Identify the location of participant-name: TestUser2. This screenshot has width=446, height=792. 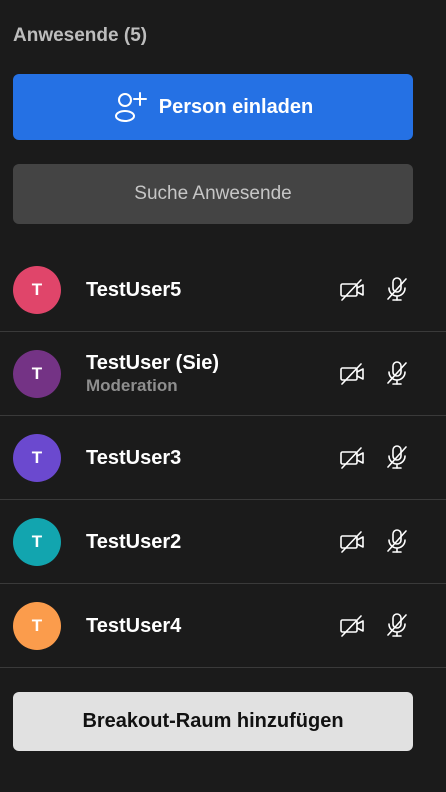
(134, 541).